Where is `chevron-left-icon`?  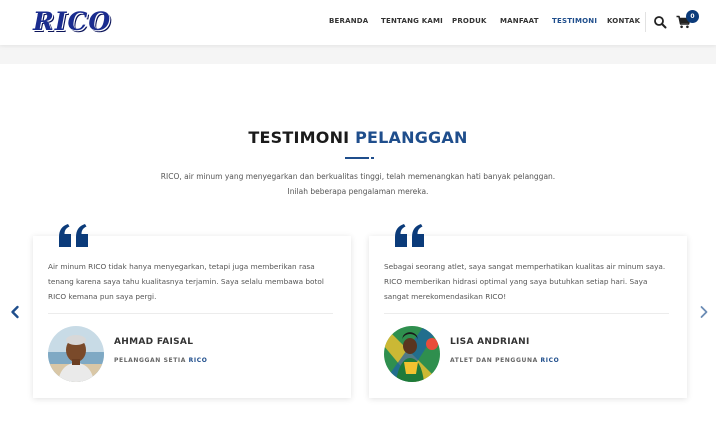 chevron-left-icon is located at coordinates (15, 312).